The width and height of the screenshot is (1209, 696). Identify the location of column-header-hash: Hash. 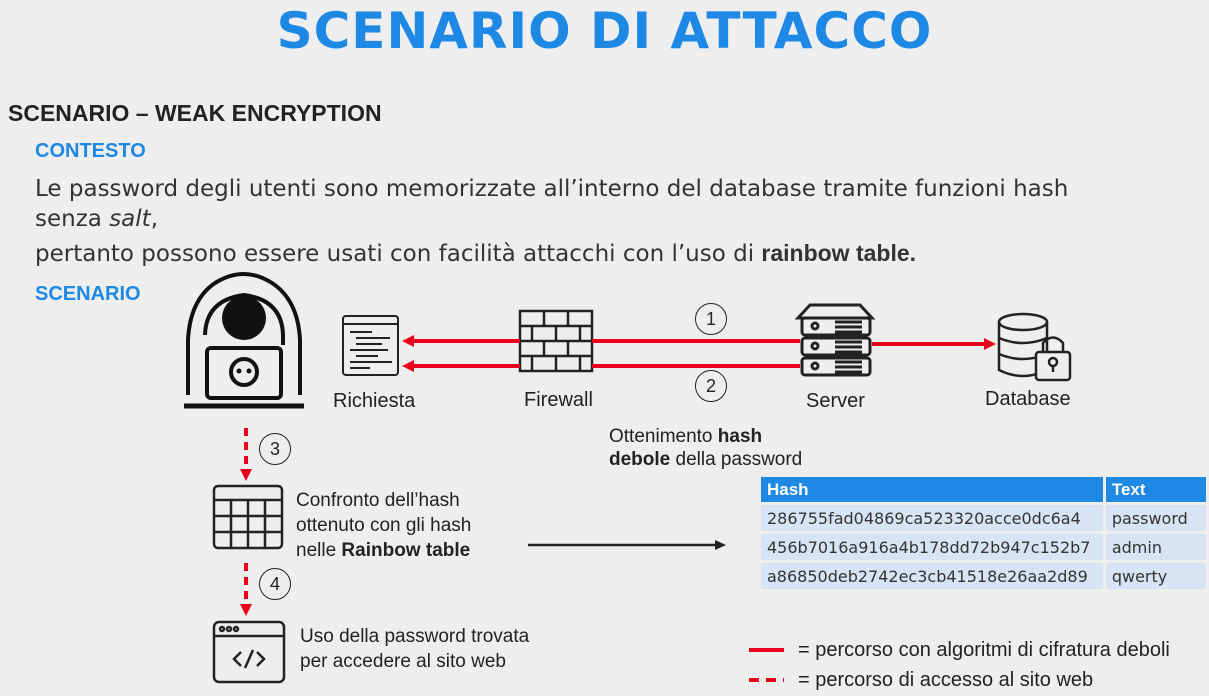
(933, 490).